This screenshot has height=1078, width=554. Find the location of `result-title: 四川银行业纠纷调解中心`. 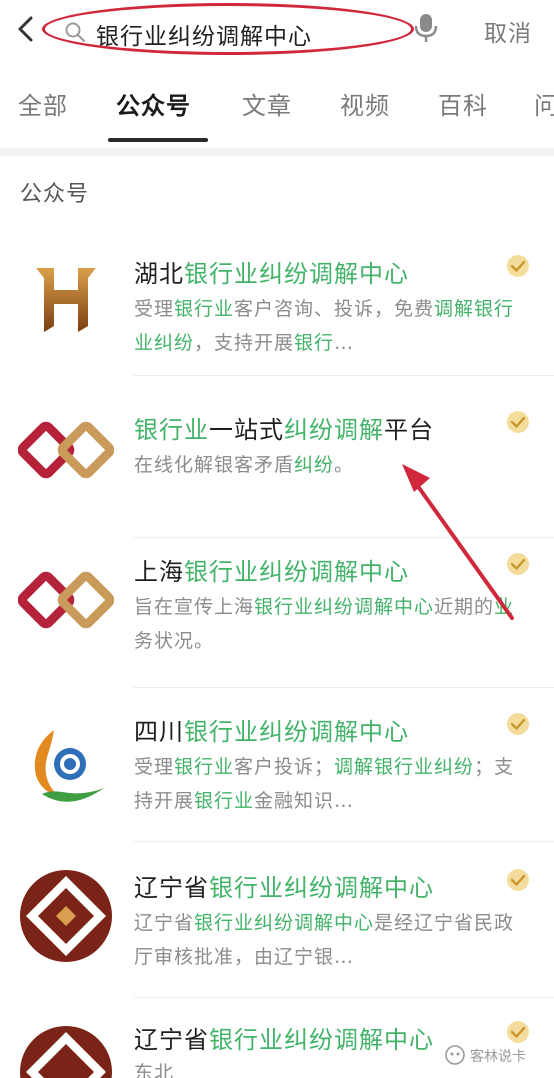

result-title: 四川银行业纠纷调解中心 is located at coordinates (271, 729).